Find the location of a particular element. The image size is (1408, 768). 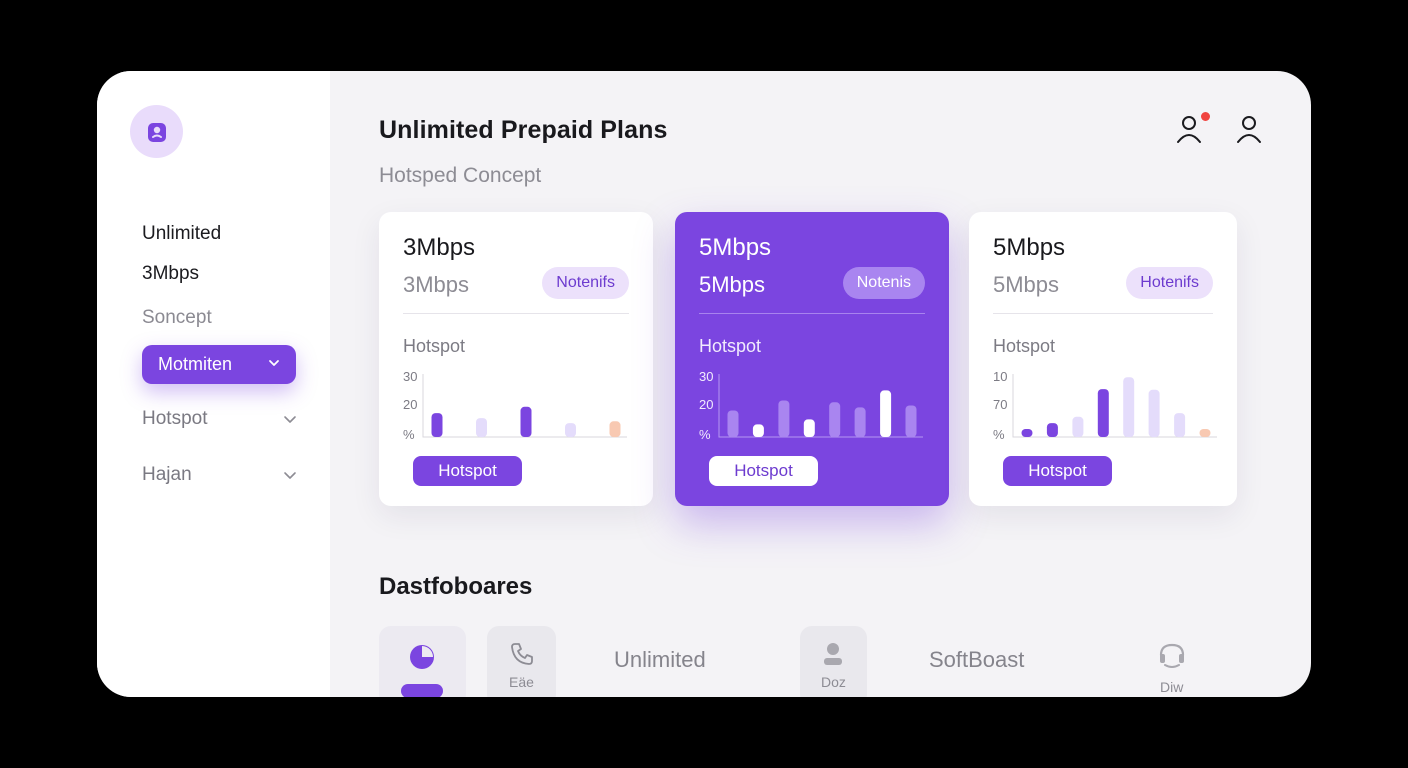

dashboard-label-diw: Diw is located at coordinates (1172, 687).